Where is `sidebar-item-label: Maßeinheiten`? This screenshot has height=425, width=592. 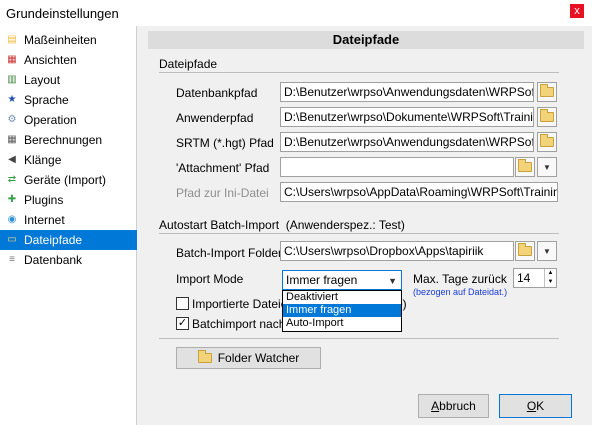 sidebar-item-label: Maßeinheiten is located at coordinates (60, 40).